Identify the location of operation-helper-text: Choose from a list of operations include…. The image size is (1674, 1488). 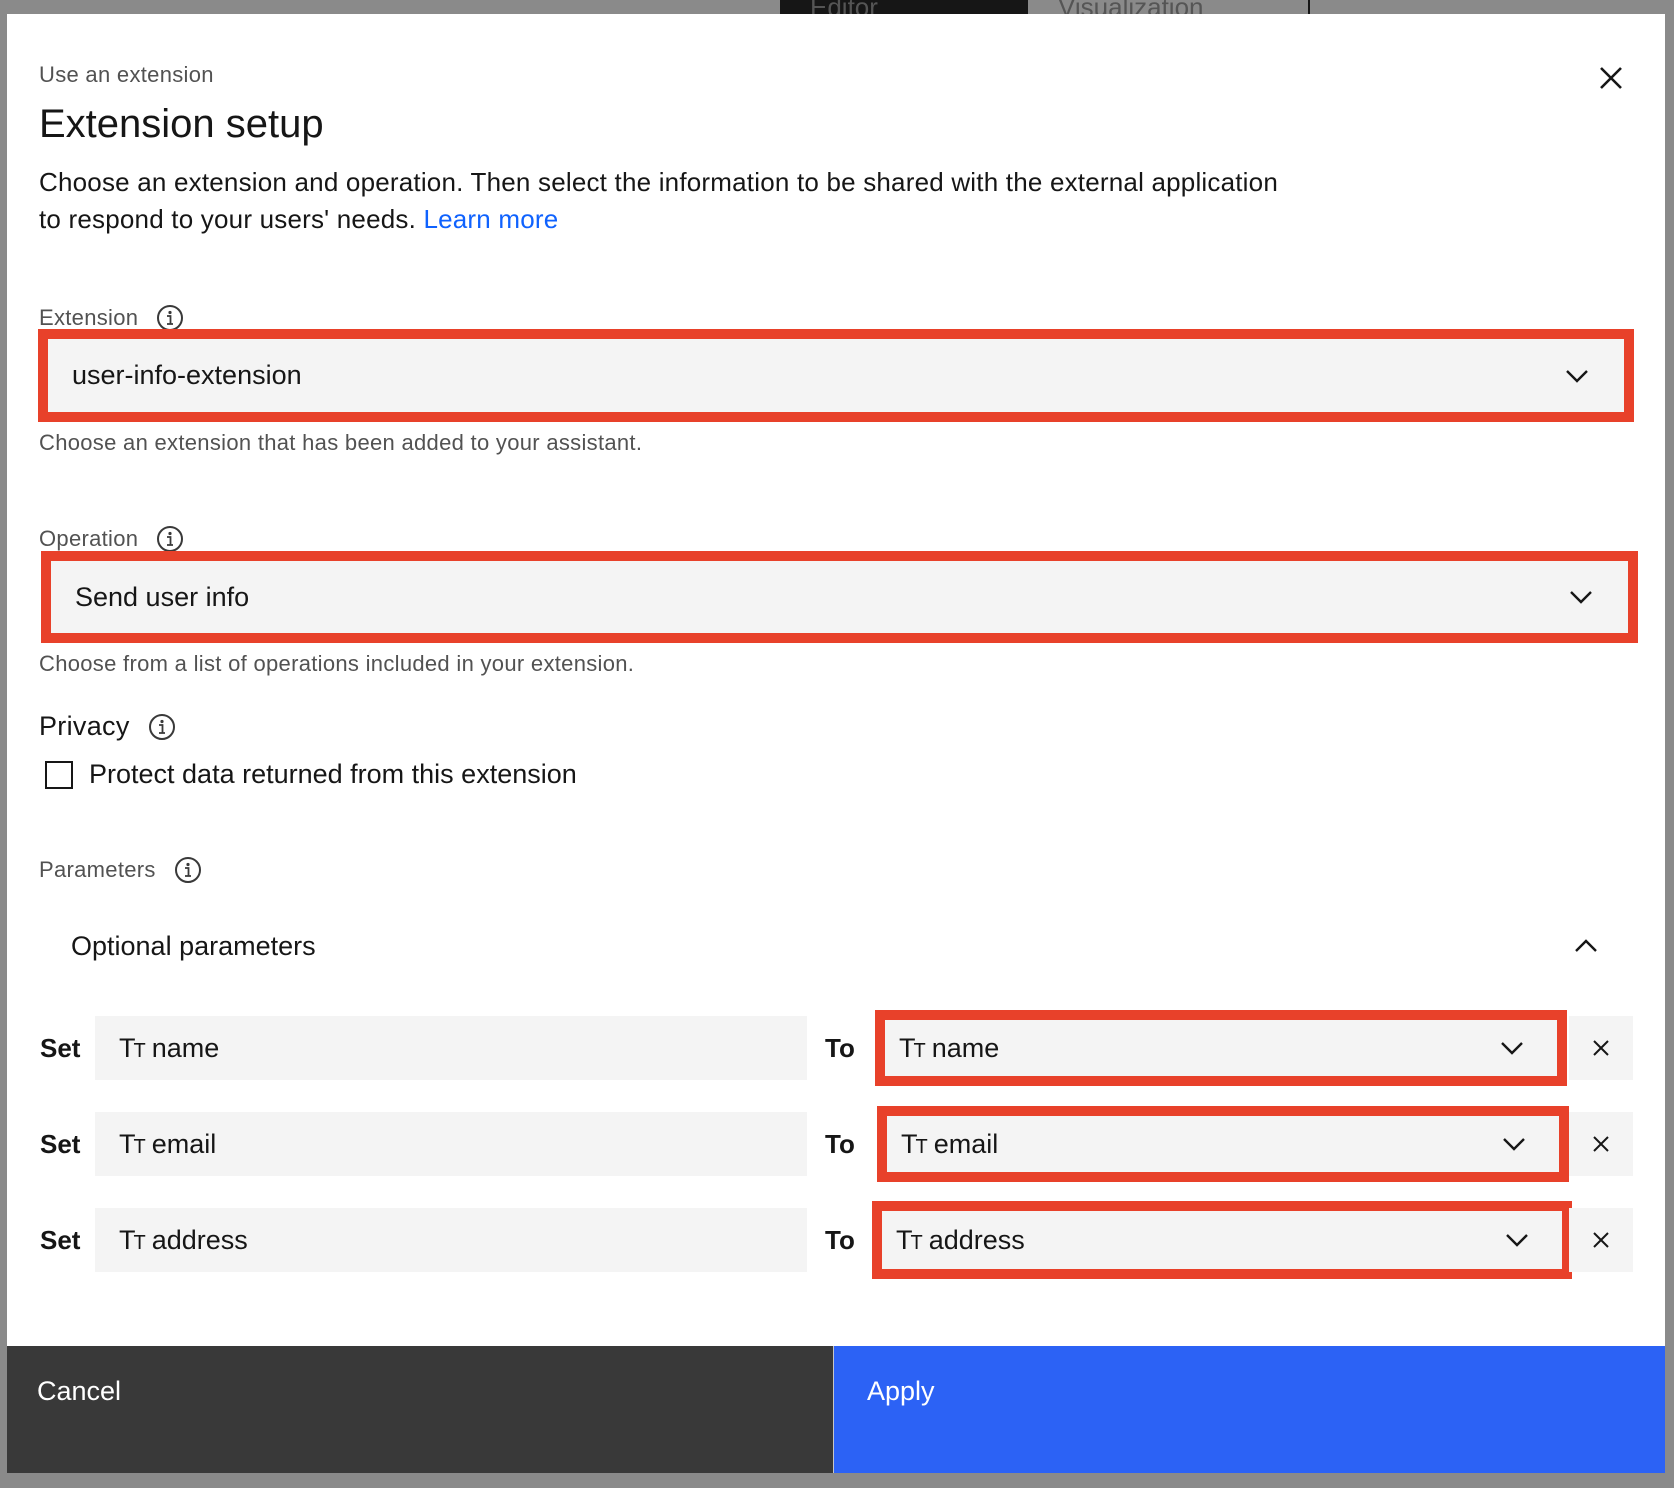
(337, 663).